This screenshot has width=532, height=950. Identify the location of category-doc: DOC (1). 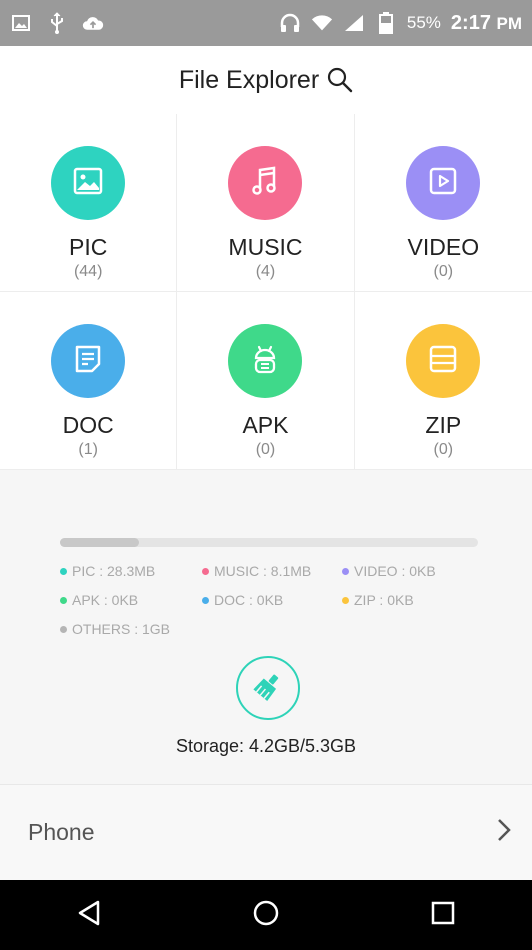
(89, 381).